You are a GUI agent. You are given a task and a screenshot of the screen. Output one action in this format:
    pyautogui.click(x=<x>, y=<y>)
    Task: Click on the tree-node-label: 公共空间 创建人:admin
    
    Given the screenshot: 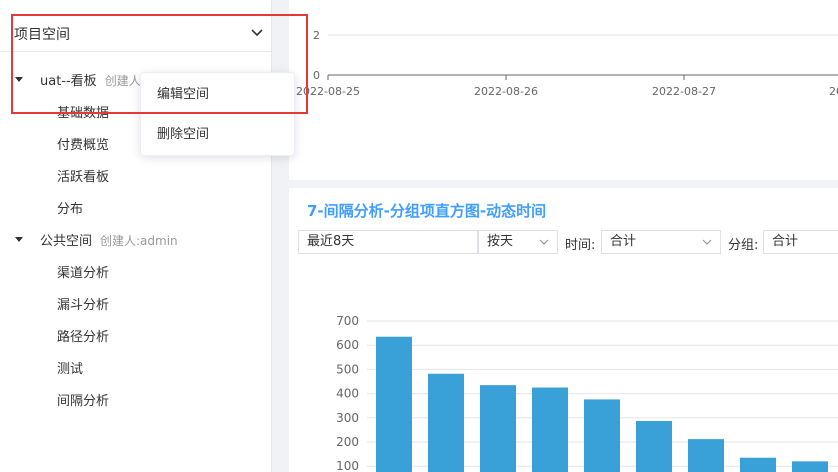 What is the action you would take?
    pyautogui.click(x=109, y=241)
    